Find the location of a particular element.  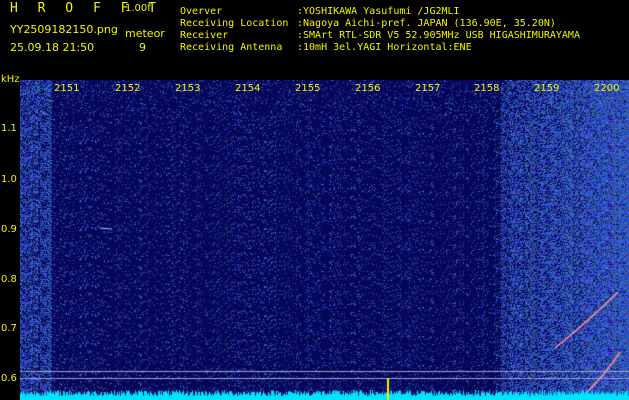

y-tick: 0.8 is located at coordinates (9, 279).